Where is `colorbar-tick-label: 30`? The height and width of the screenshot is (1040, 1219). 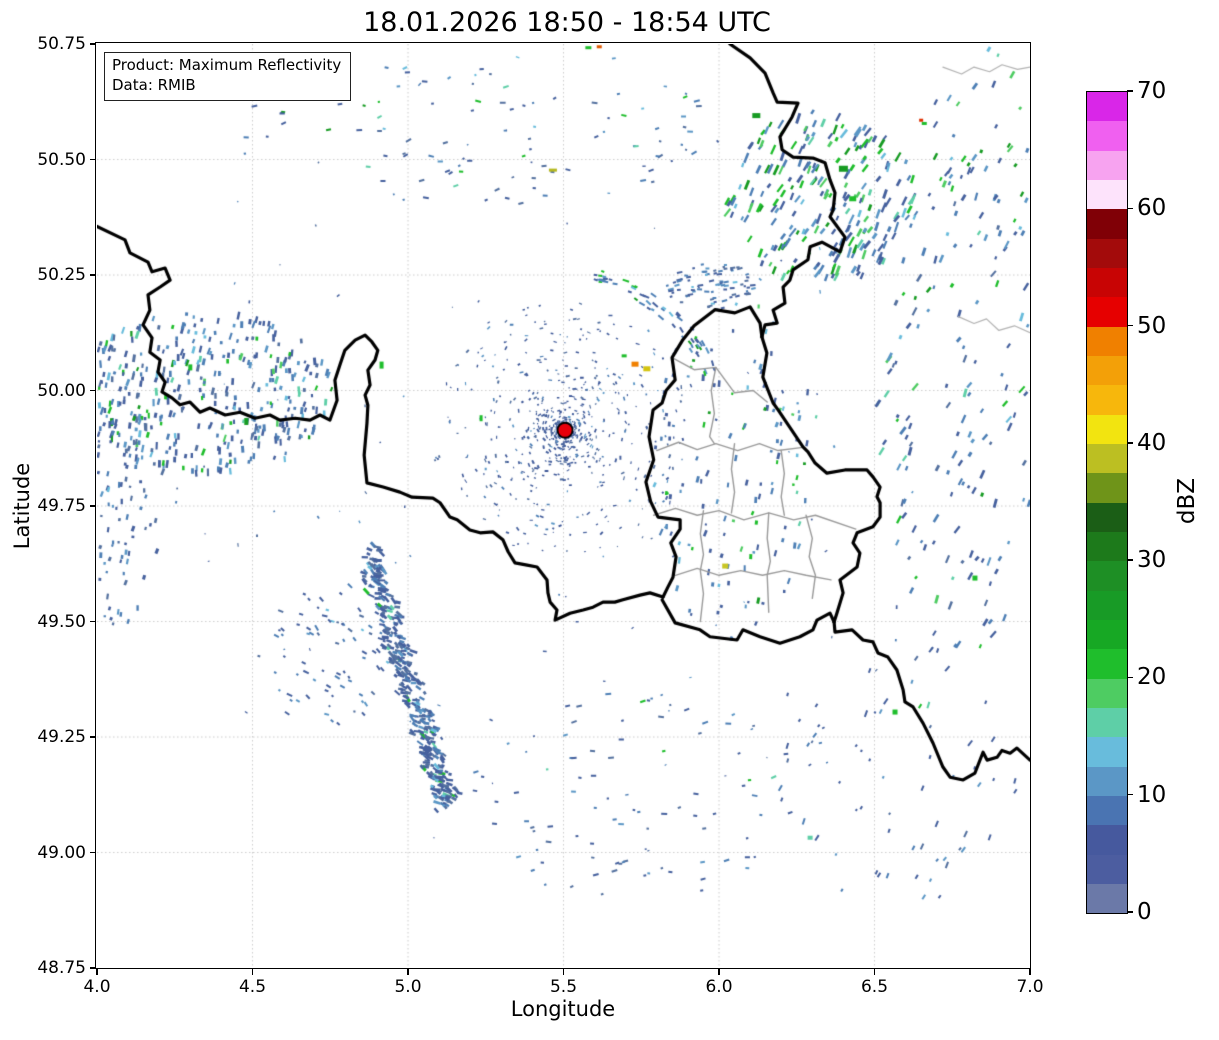 colorbar-tick-label: 30 is located at coordinates (1152, 560).